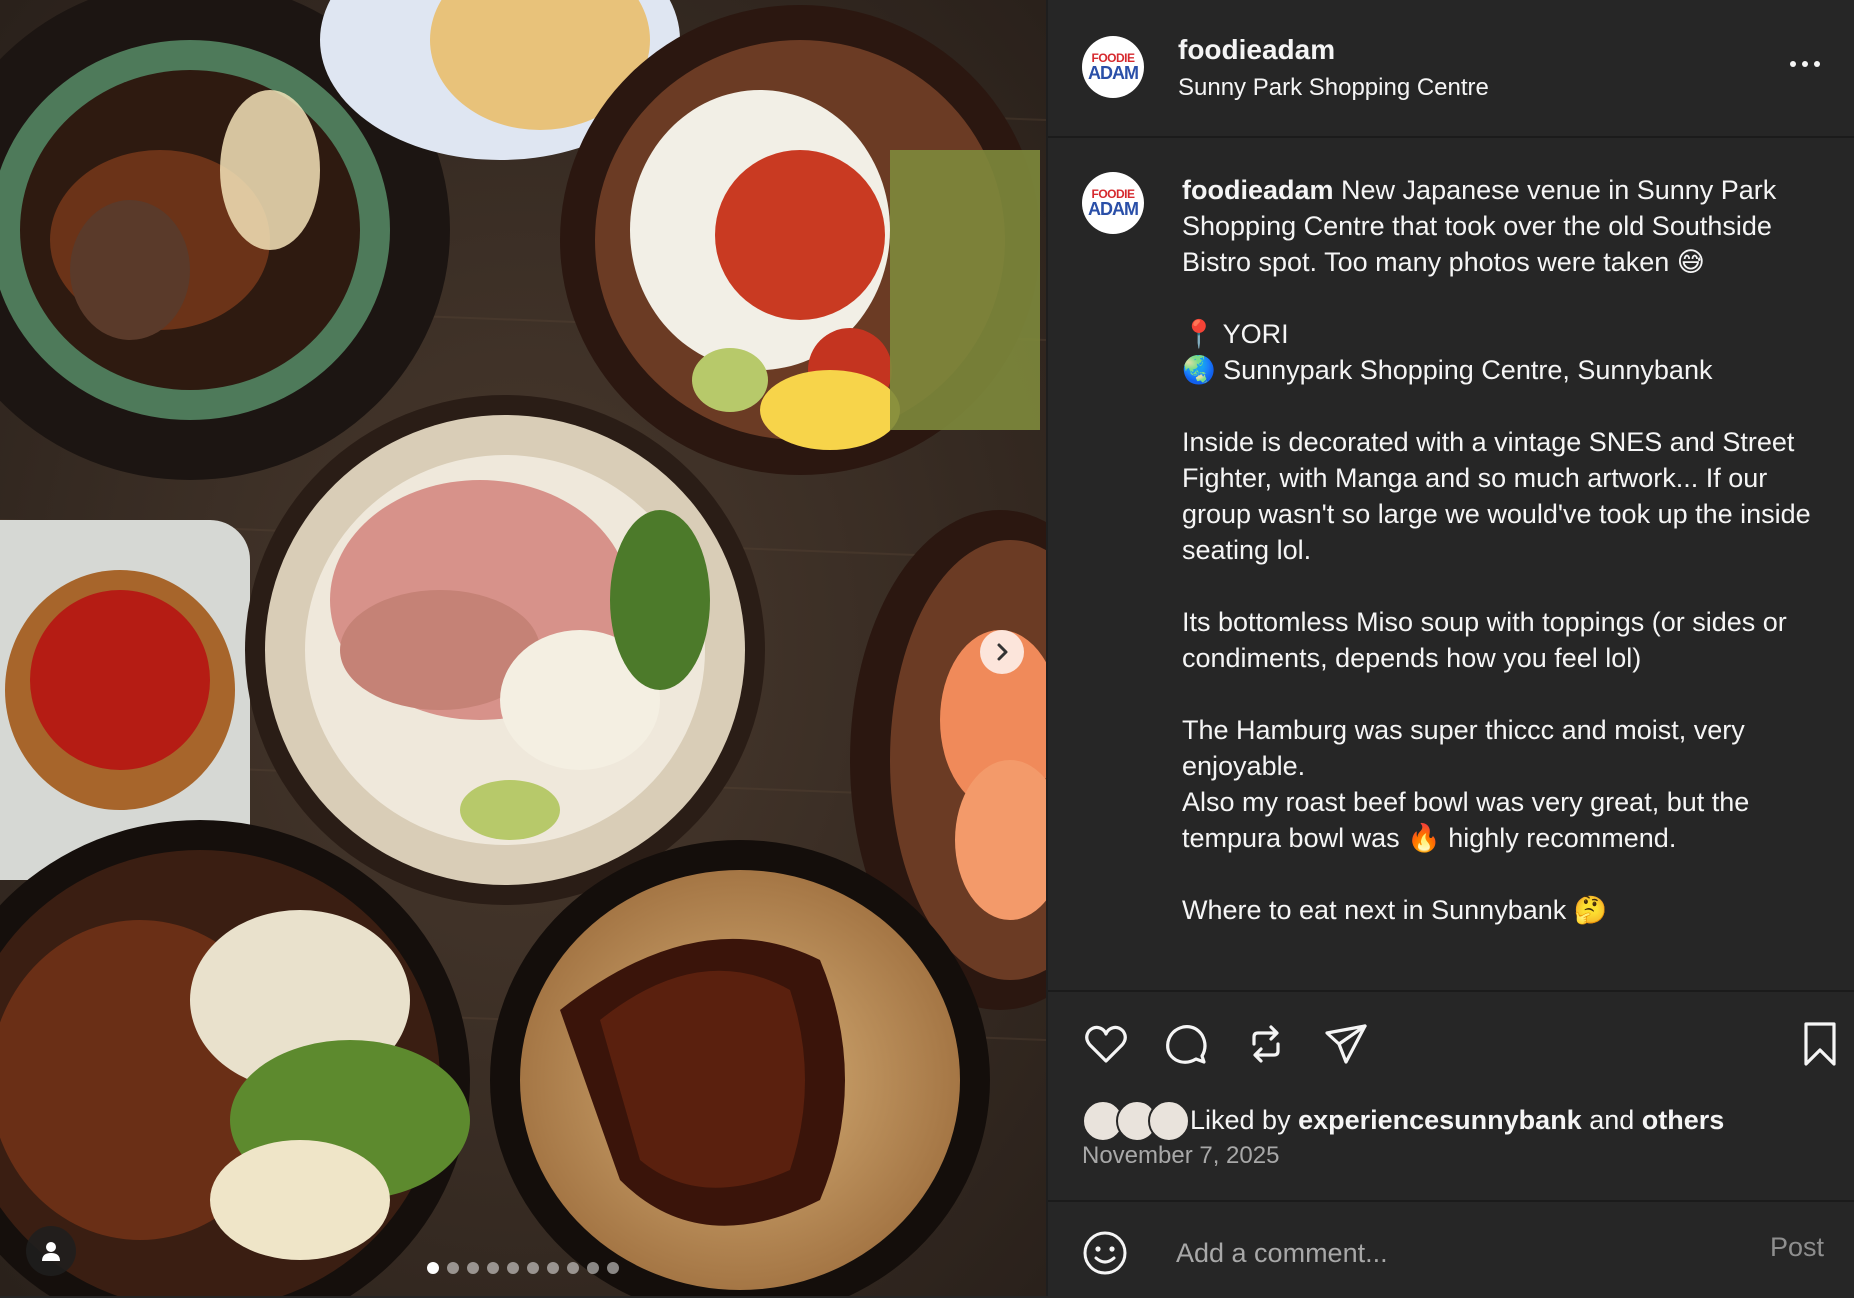 This screenshot has width=1854, height=1298. Describe the element at coordinates (523, 1268) in the screenshot. I see `carousel-indicator` at that location.